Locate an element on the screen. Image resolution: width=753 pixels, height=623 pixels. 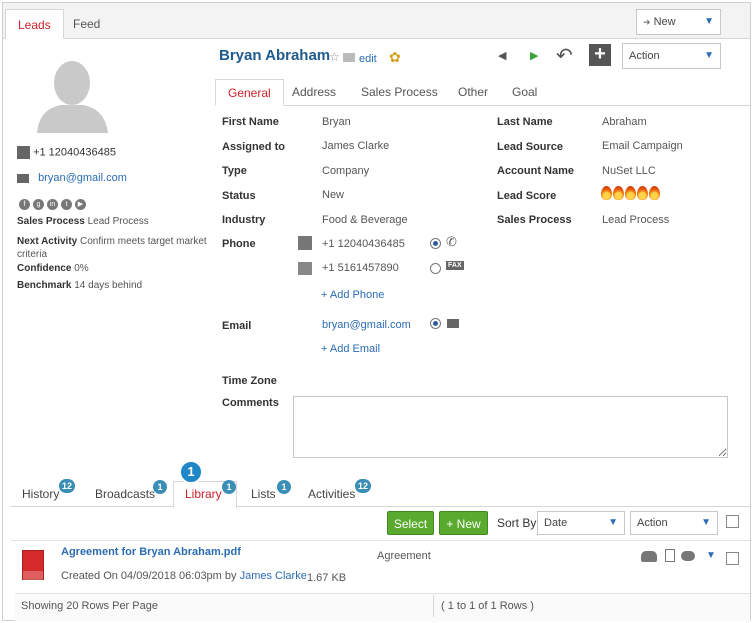
lead-source-label: Lead Source is located at coordinates (530, 147).